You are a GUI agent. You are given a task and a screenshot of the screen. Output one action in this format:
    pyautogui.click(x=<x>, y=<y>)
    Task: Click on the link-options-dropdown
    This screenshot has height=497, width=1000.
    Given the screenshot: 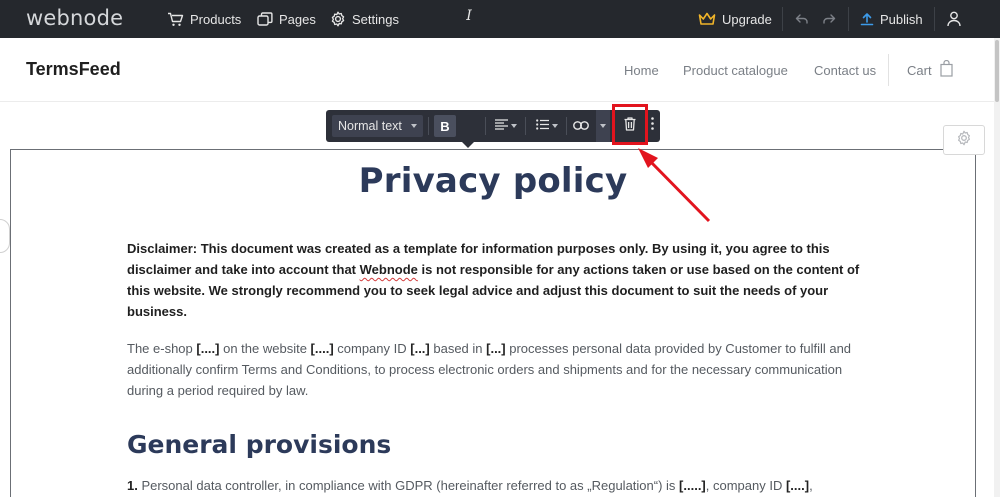 What is the action you would take?
    pyautogui.click(x=603, y=126)
    